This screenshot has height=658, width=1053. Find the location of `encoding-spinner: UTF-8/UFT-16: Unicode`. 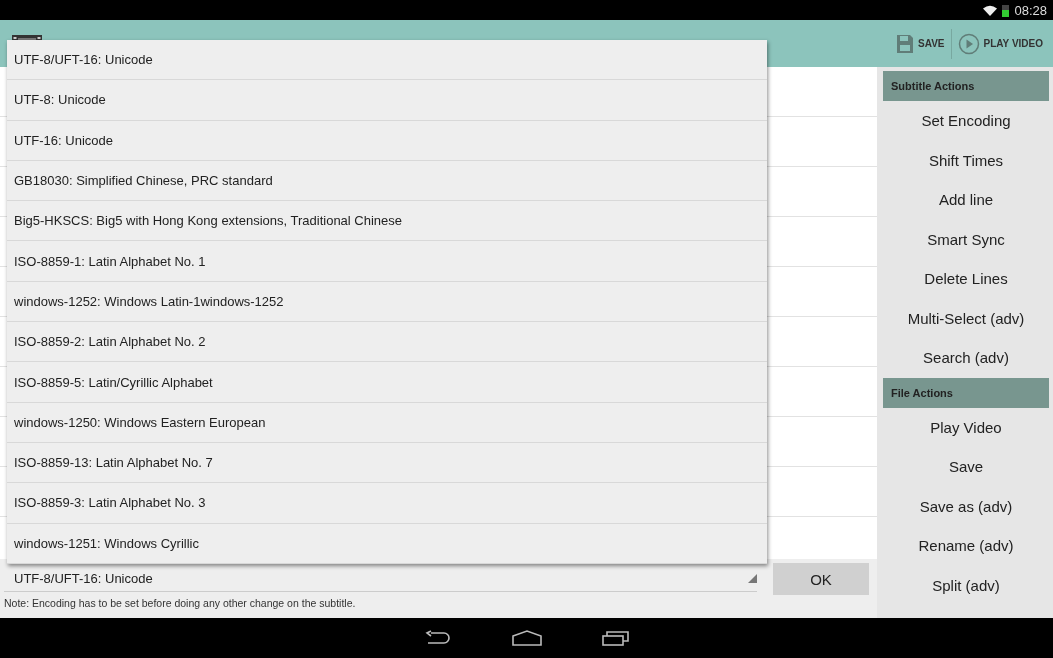

encoding-spinner: UTF-8/UFT-16: Unicode is located at coordinates (380, 579).